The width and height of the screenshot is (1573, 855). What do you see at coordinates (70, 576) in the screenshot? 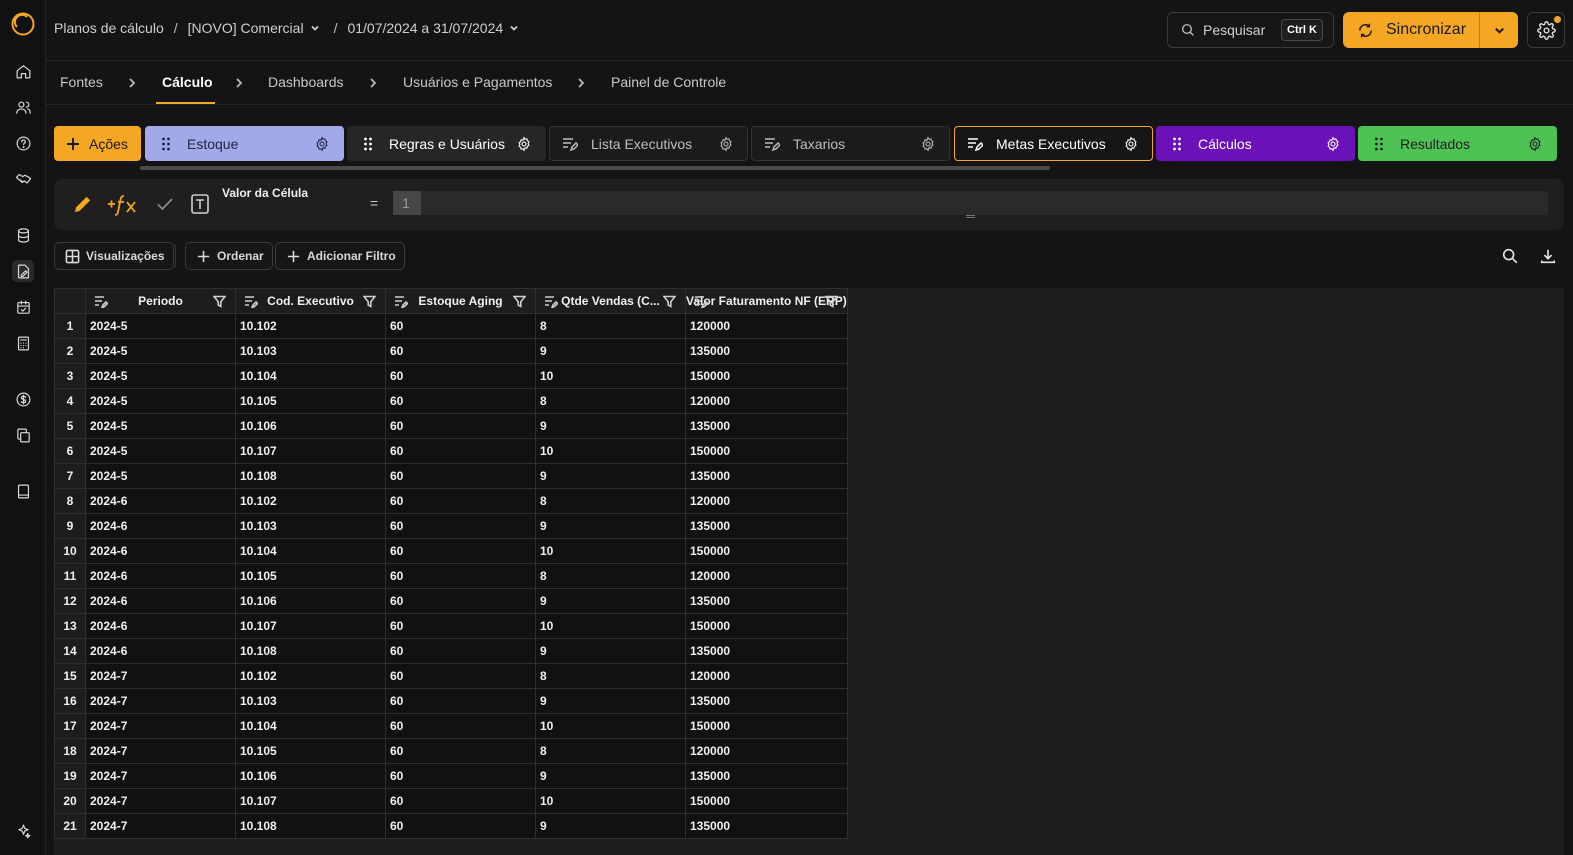
I see `row-number: 11` at bounding box center [70, 576].